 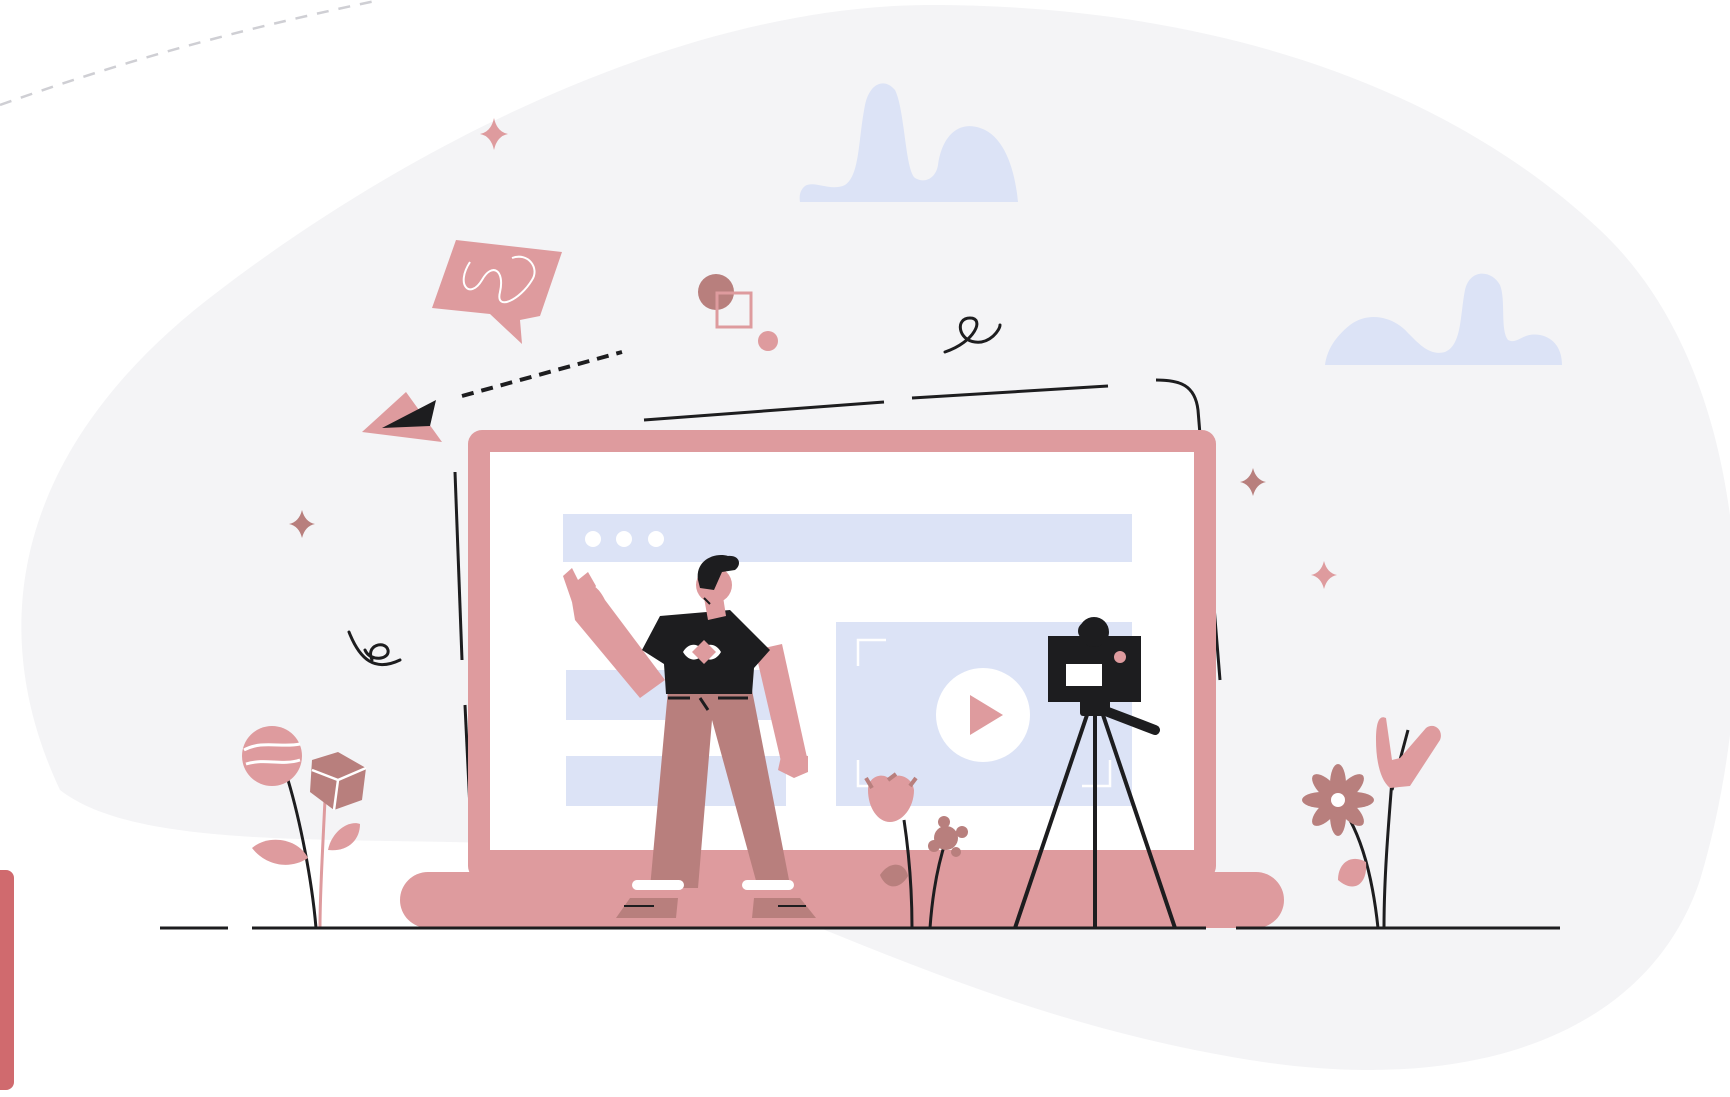 What do you see at coordinates (842, 900) in the screenshot?
I see `laptop-base` at bounding box center [842, 900].